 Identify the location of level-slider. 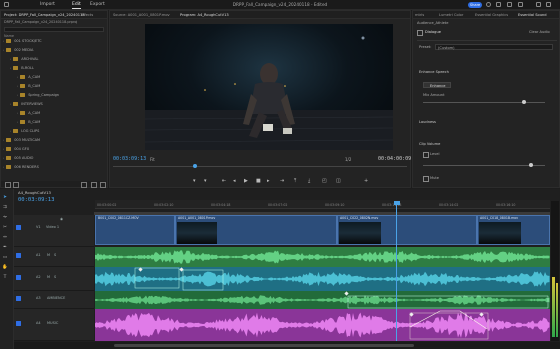
(484, 165).